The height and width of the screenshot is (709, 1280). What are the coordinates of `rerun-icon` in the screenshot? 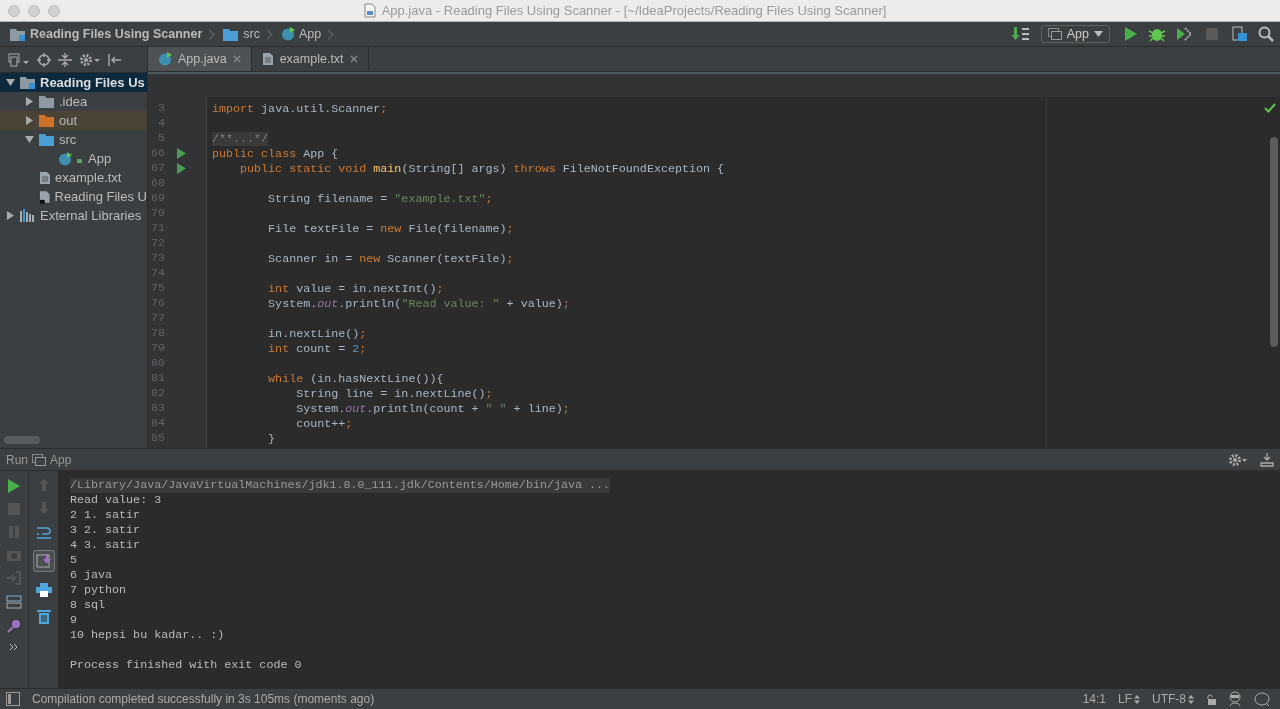 It's located at (14, 486).